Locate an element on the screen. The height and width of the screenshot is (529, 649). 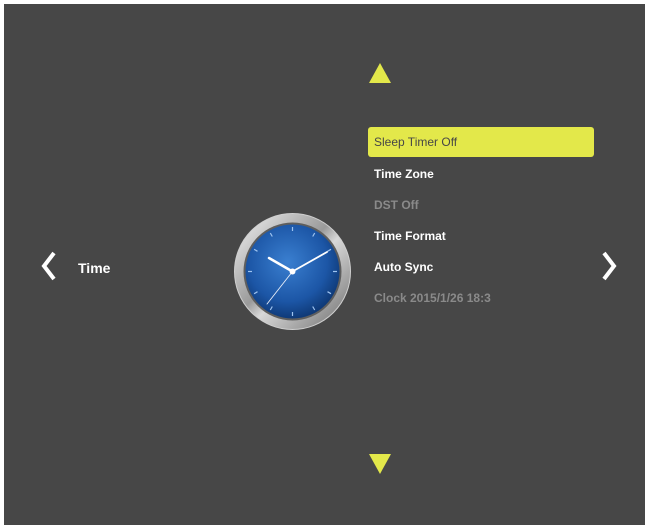
arrow-down-icon is located at coordinates (380, 464).